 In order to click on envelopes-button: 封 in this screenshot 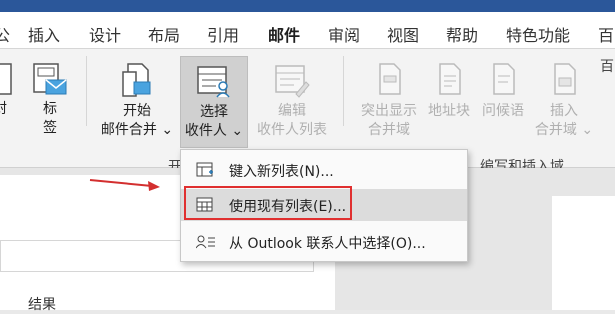, I will do `click(7, 90)`.